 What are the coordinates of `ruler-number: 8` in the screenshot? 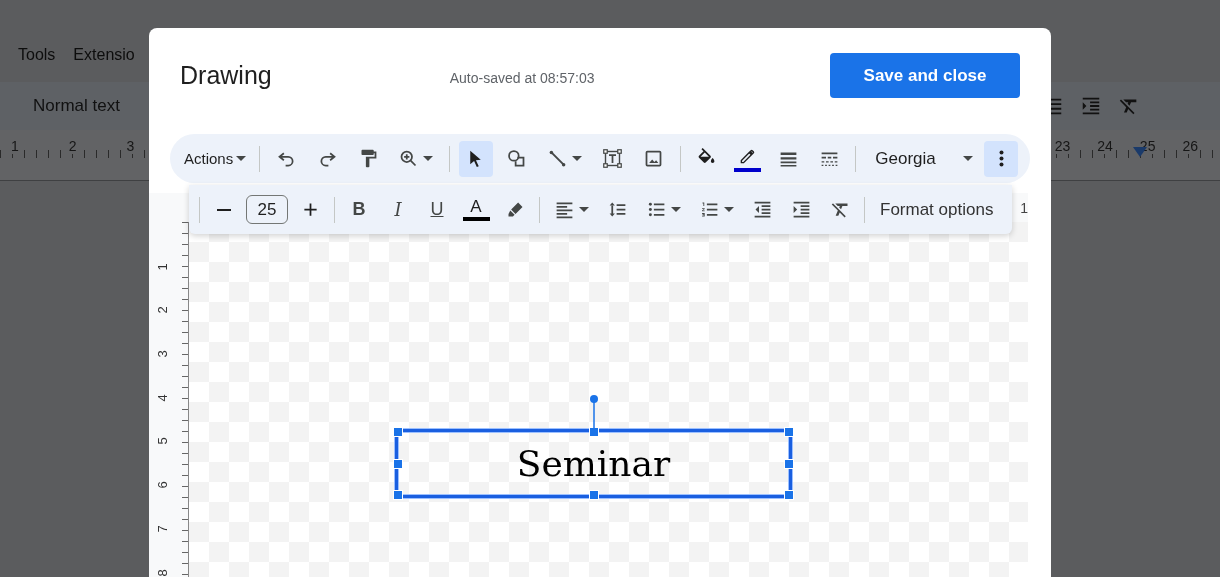 It's located at (162, 572).